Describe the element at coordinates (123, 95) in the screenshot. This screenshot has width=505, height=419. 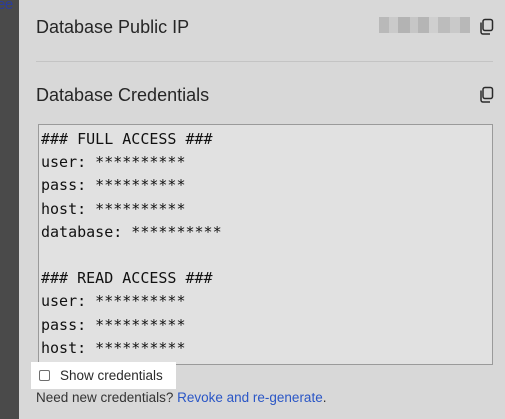
I see `credentials-section-title: Database Credentials` at that location.